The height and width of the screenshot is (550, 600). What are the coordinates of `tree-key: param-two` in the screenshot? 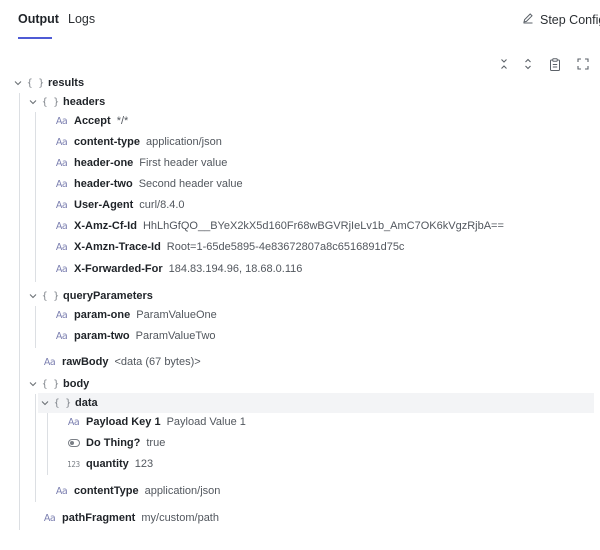 It's located at (102, 336).